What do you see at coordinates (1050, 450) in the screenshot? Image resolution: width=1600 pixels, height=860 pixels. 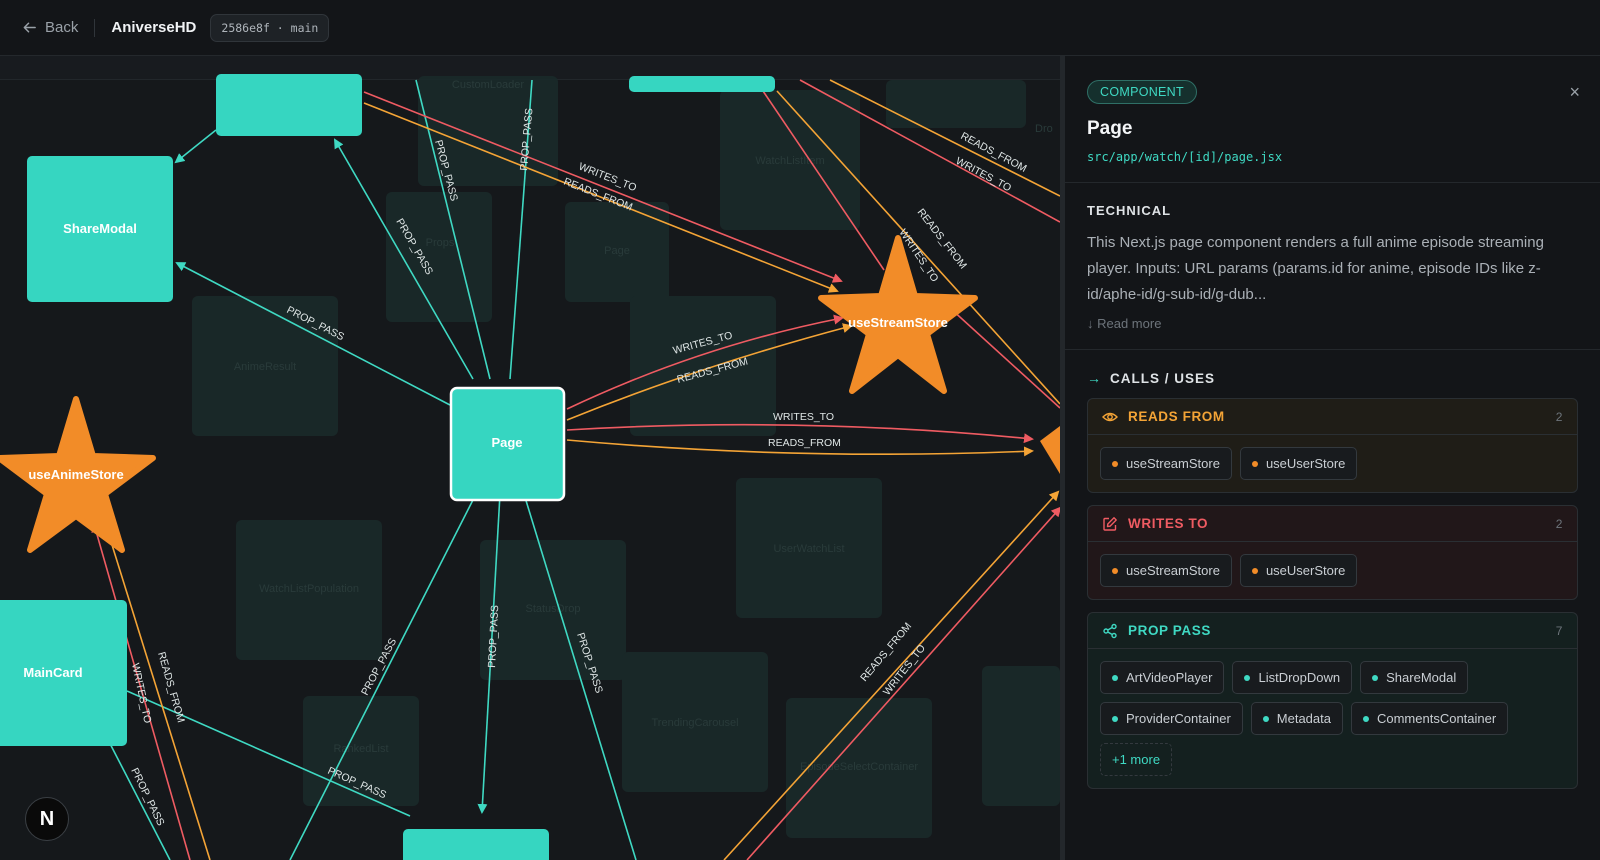 I see `node-offscreen-store` at bounding box center [1050, 450].